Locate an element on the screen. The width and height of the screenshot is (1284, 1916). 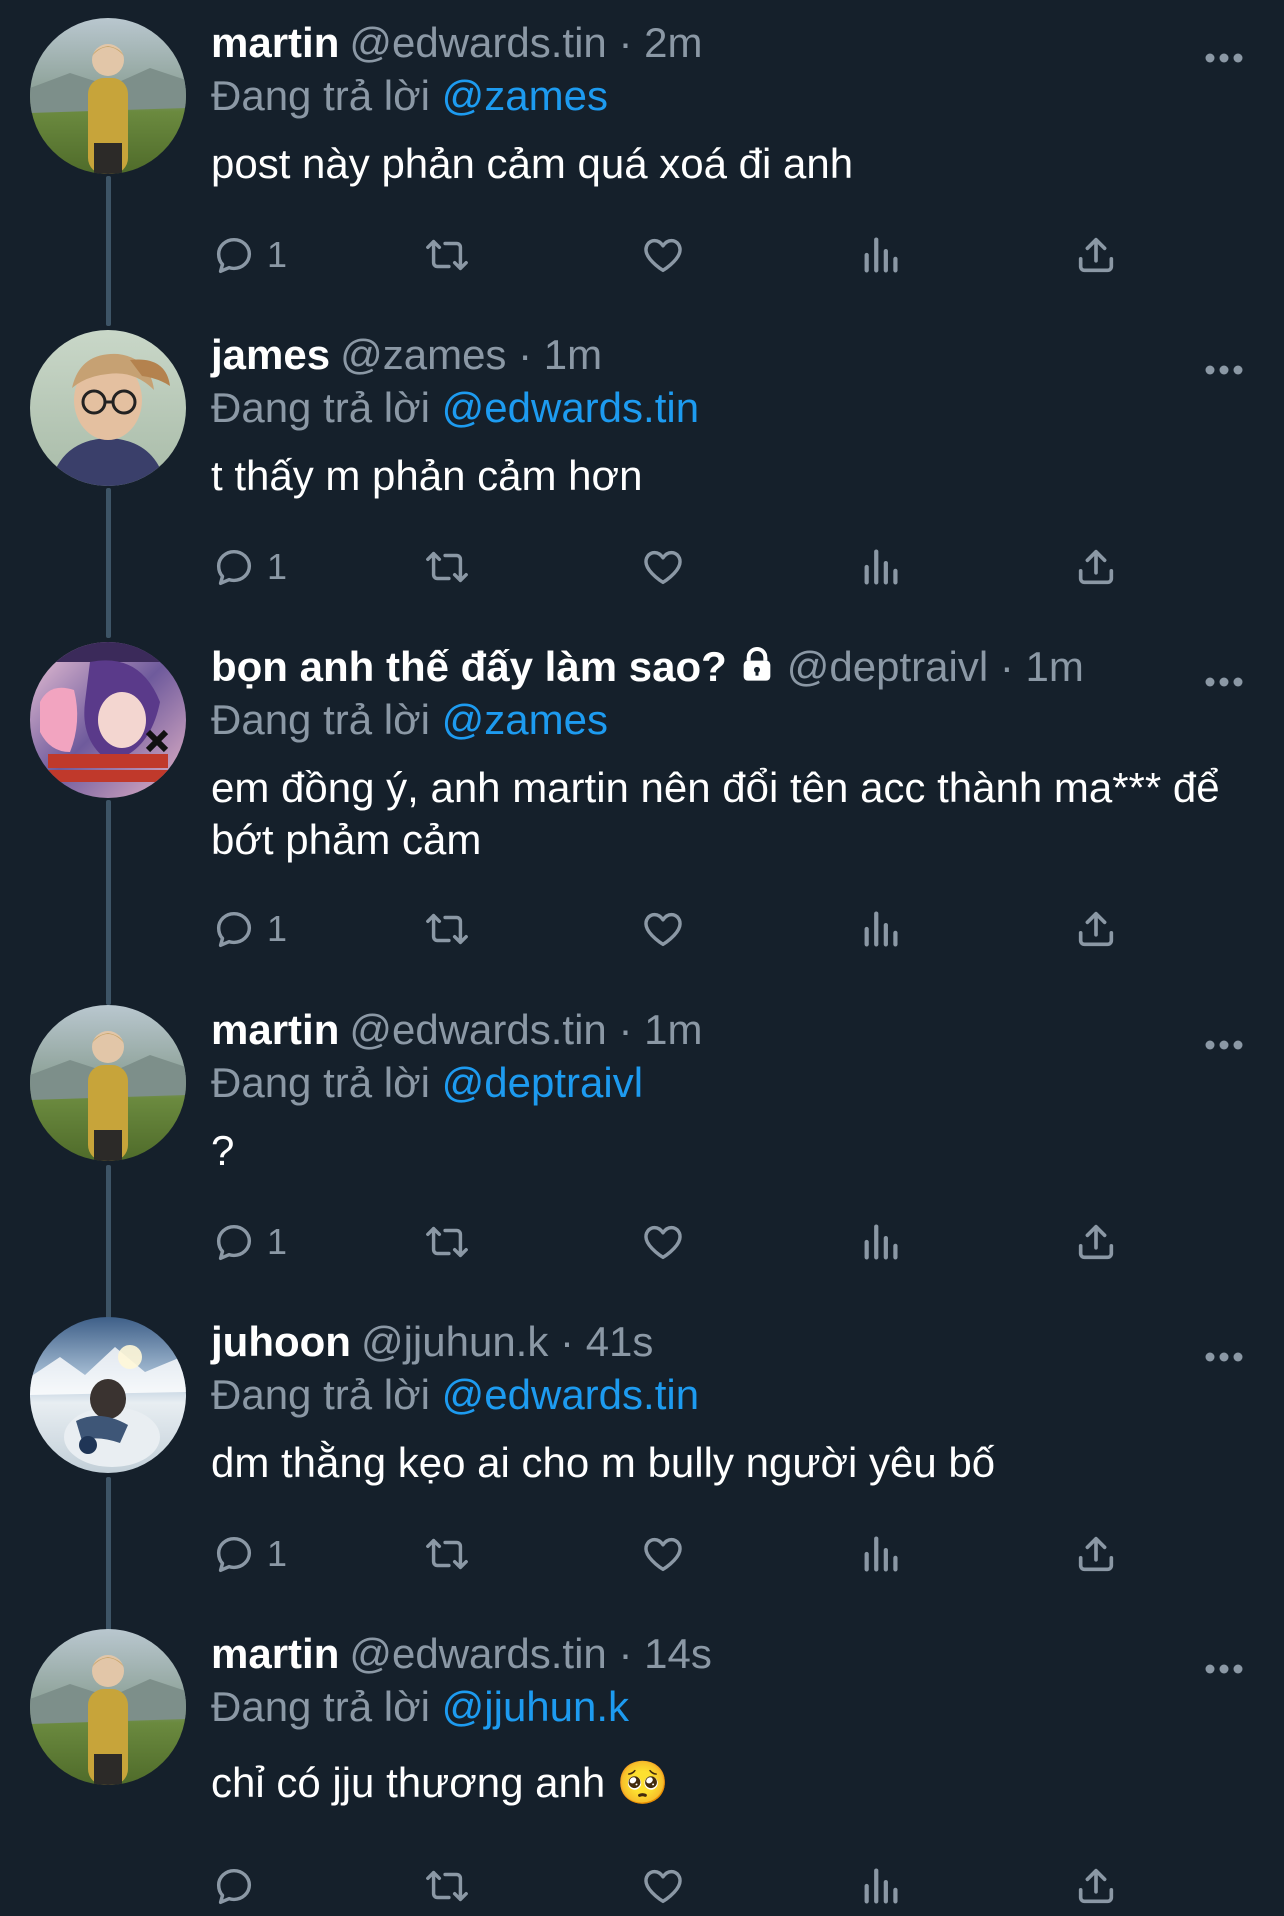
author-name: bọn anh thế đấy làm sao? is located at coordinates (469, 666).